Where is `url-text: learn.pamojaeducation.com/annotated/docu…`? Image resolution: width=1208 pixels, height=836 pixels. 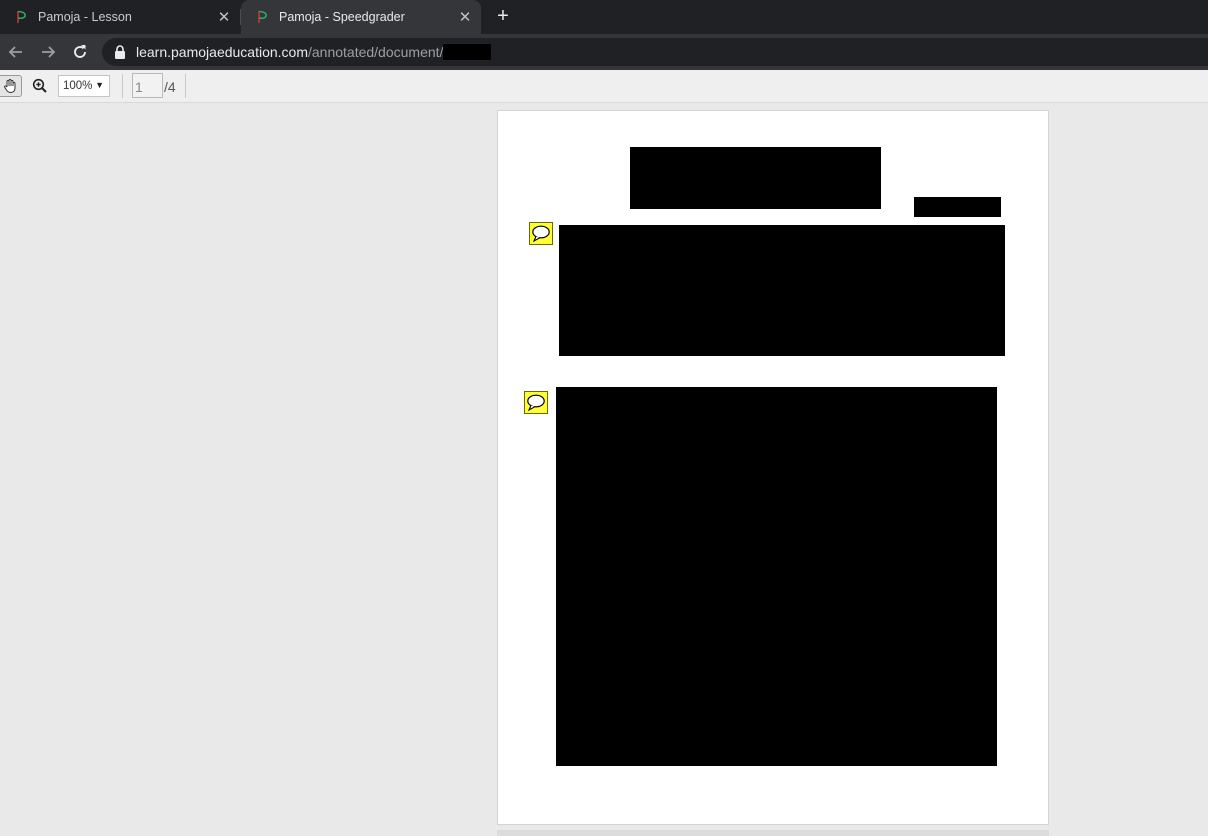
url-text: learn.pamojaeducation.com/annotated/docu… is located at coordinates (314, 52).